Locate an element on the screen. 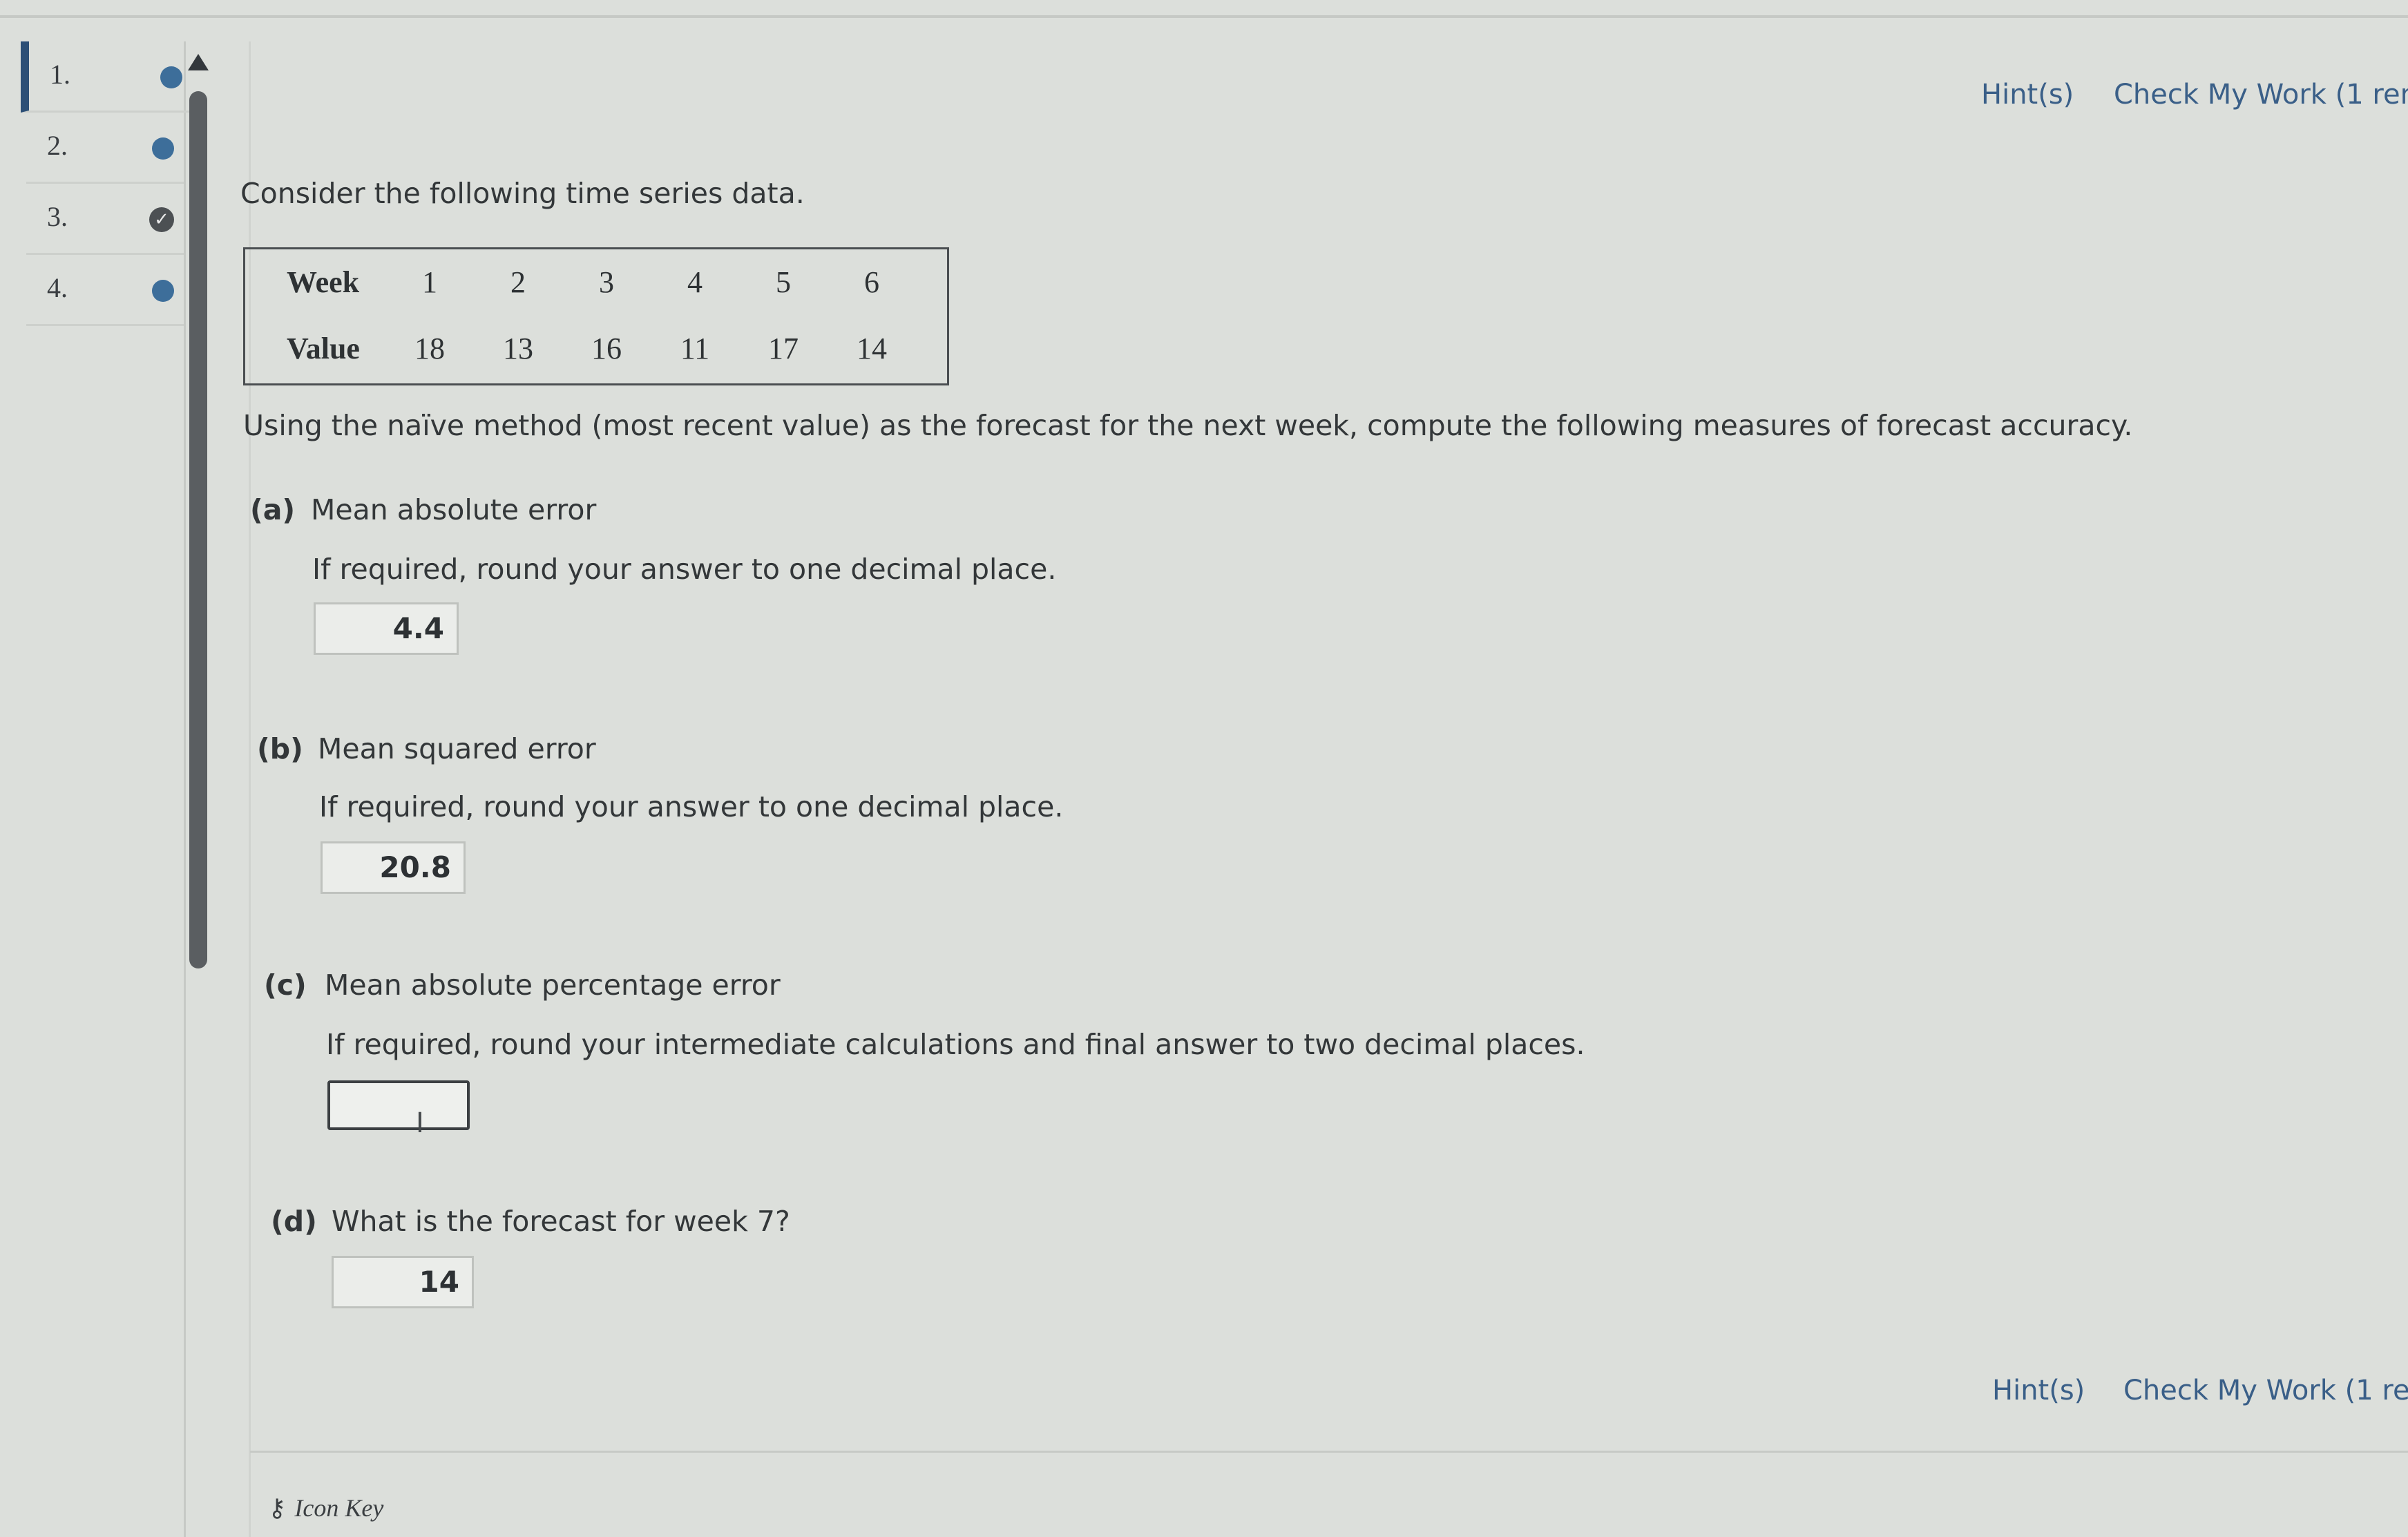 The image size is (2408, 1537). part-b-title: Mean squared error is located at coordinates (457, 748).